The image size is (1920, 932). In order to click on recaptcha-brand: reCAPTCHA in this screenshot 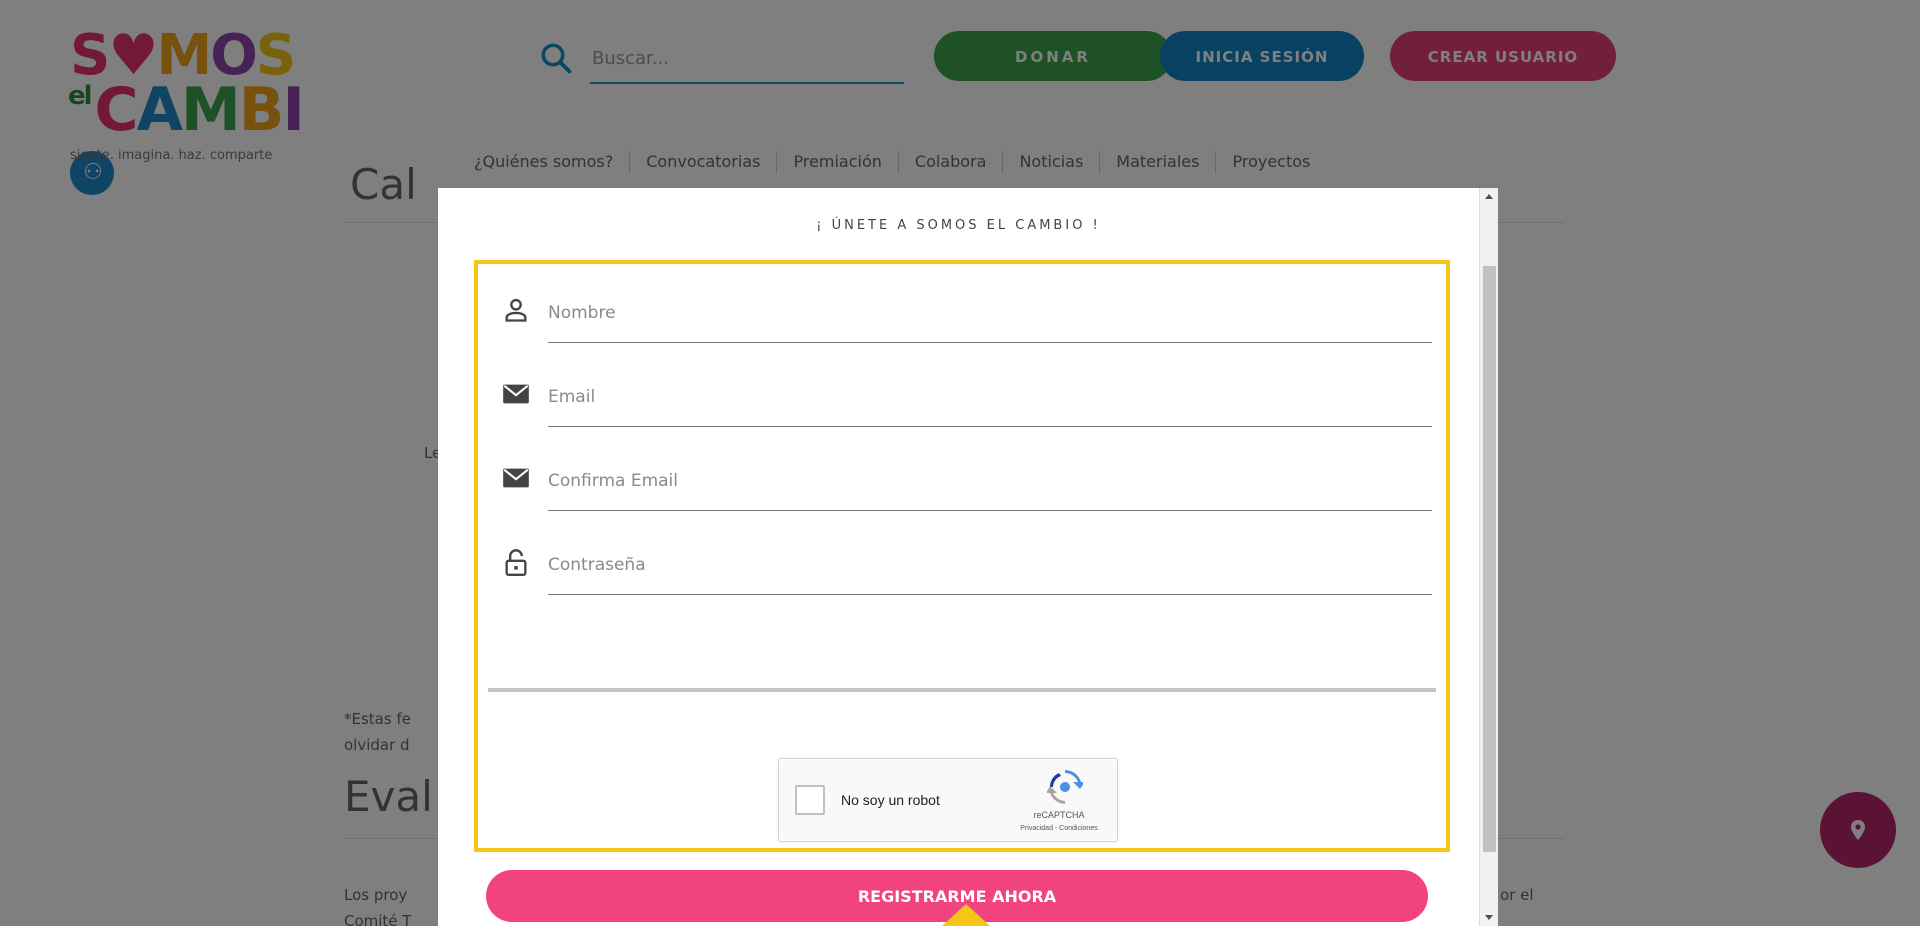, I will do `click(1059, 815)`.